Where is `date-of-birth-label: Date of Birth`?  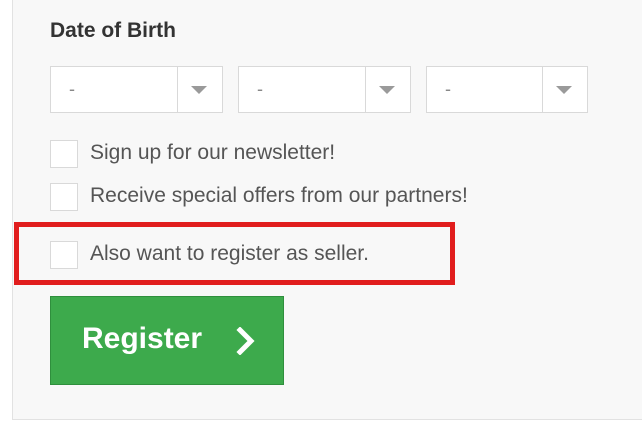
date-of-birth-label: Date of Birth is located at coordinates (113, 30).